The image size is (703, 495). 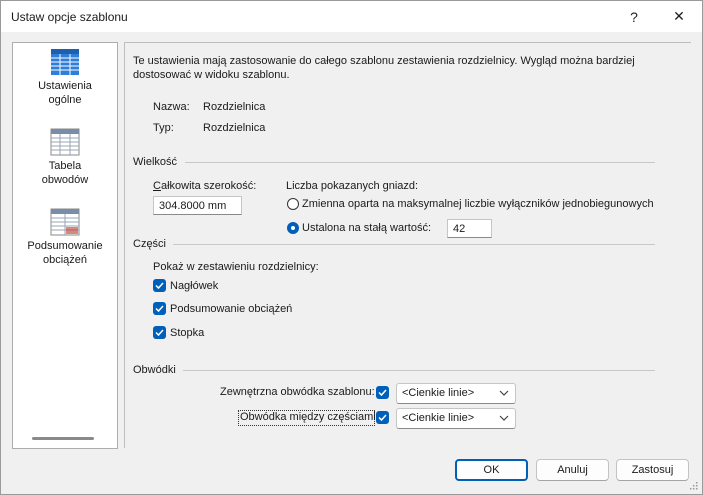 I want to click on footer-checkbox-label: Stopka, so click(x=187, y=333).